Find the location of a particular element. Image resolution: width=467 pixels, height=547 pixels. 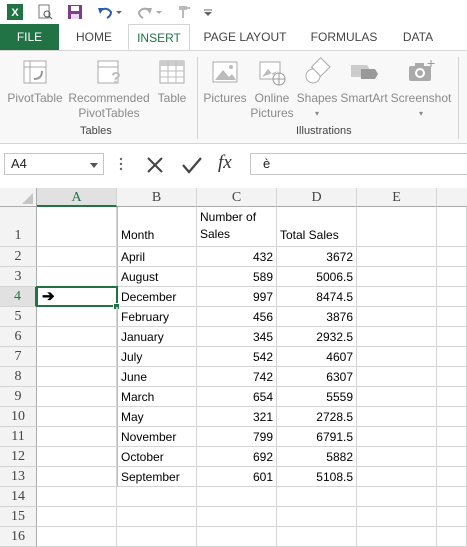

total-sales-cell: 5006.5 is located at coordinates (317, 277).